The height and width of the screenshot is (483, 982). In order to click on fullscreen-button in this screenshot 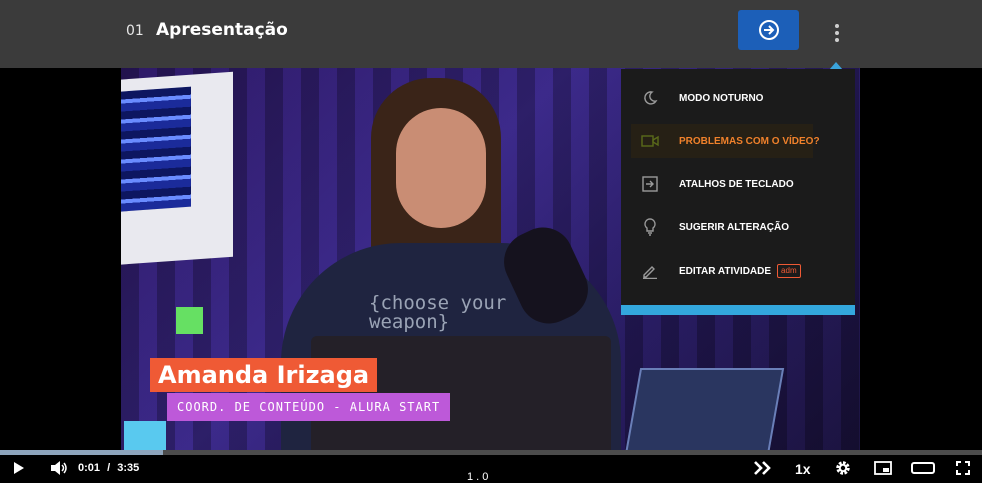, I will do `click(963, 468)`.